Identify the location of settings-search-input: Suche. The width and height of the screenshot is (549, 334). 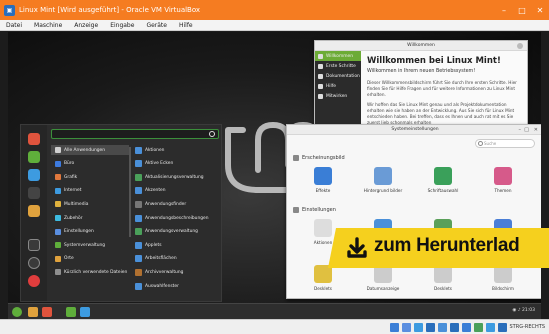
(505, 143).